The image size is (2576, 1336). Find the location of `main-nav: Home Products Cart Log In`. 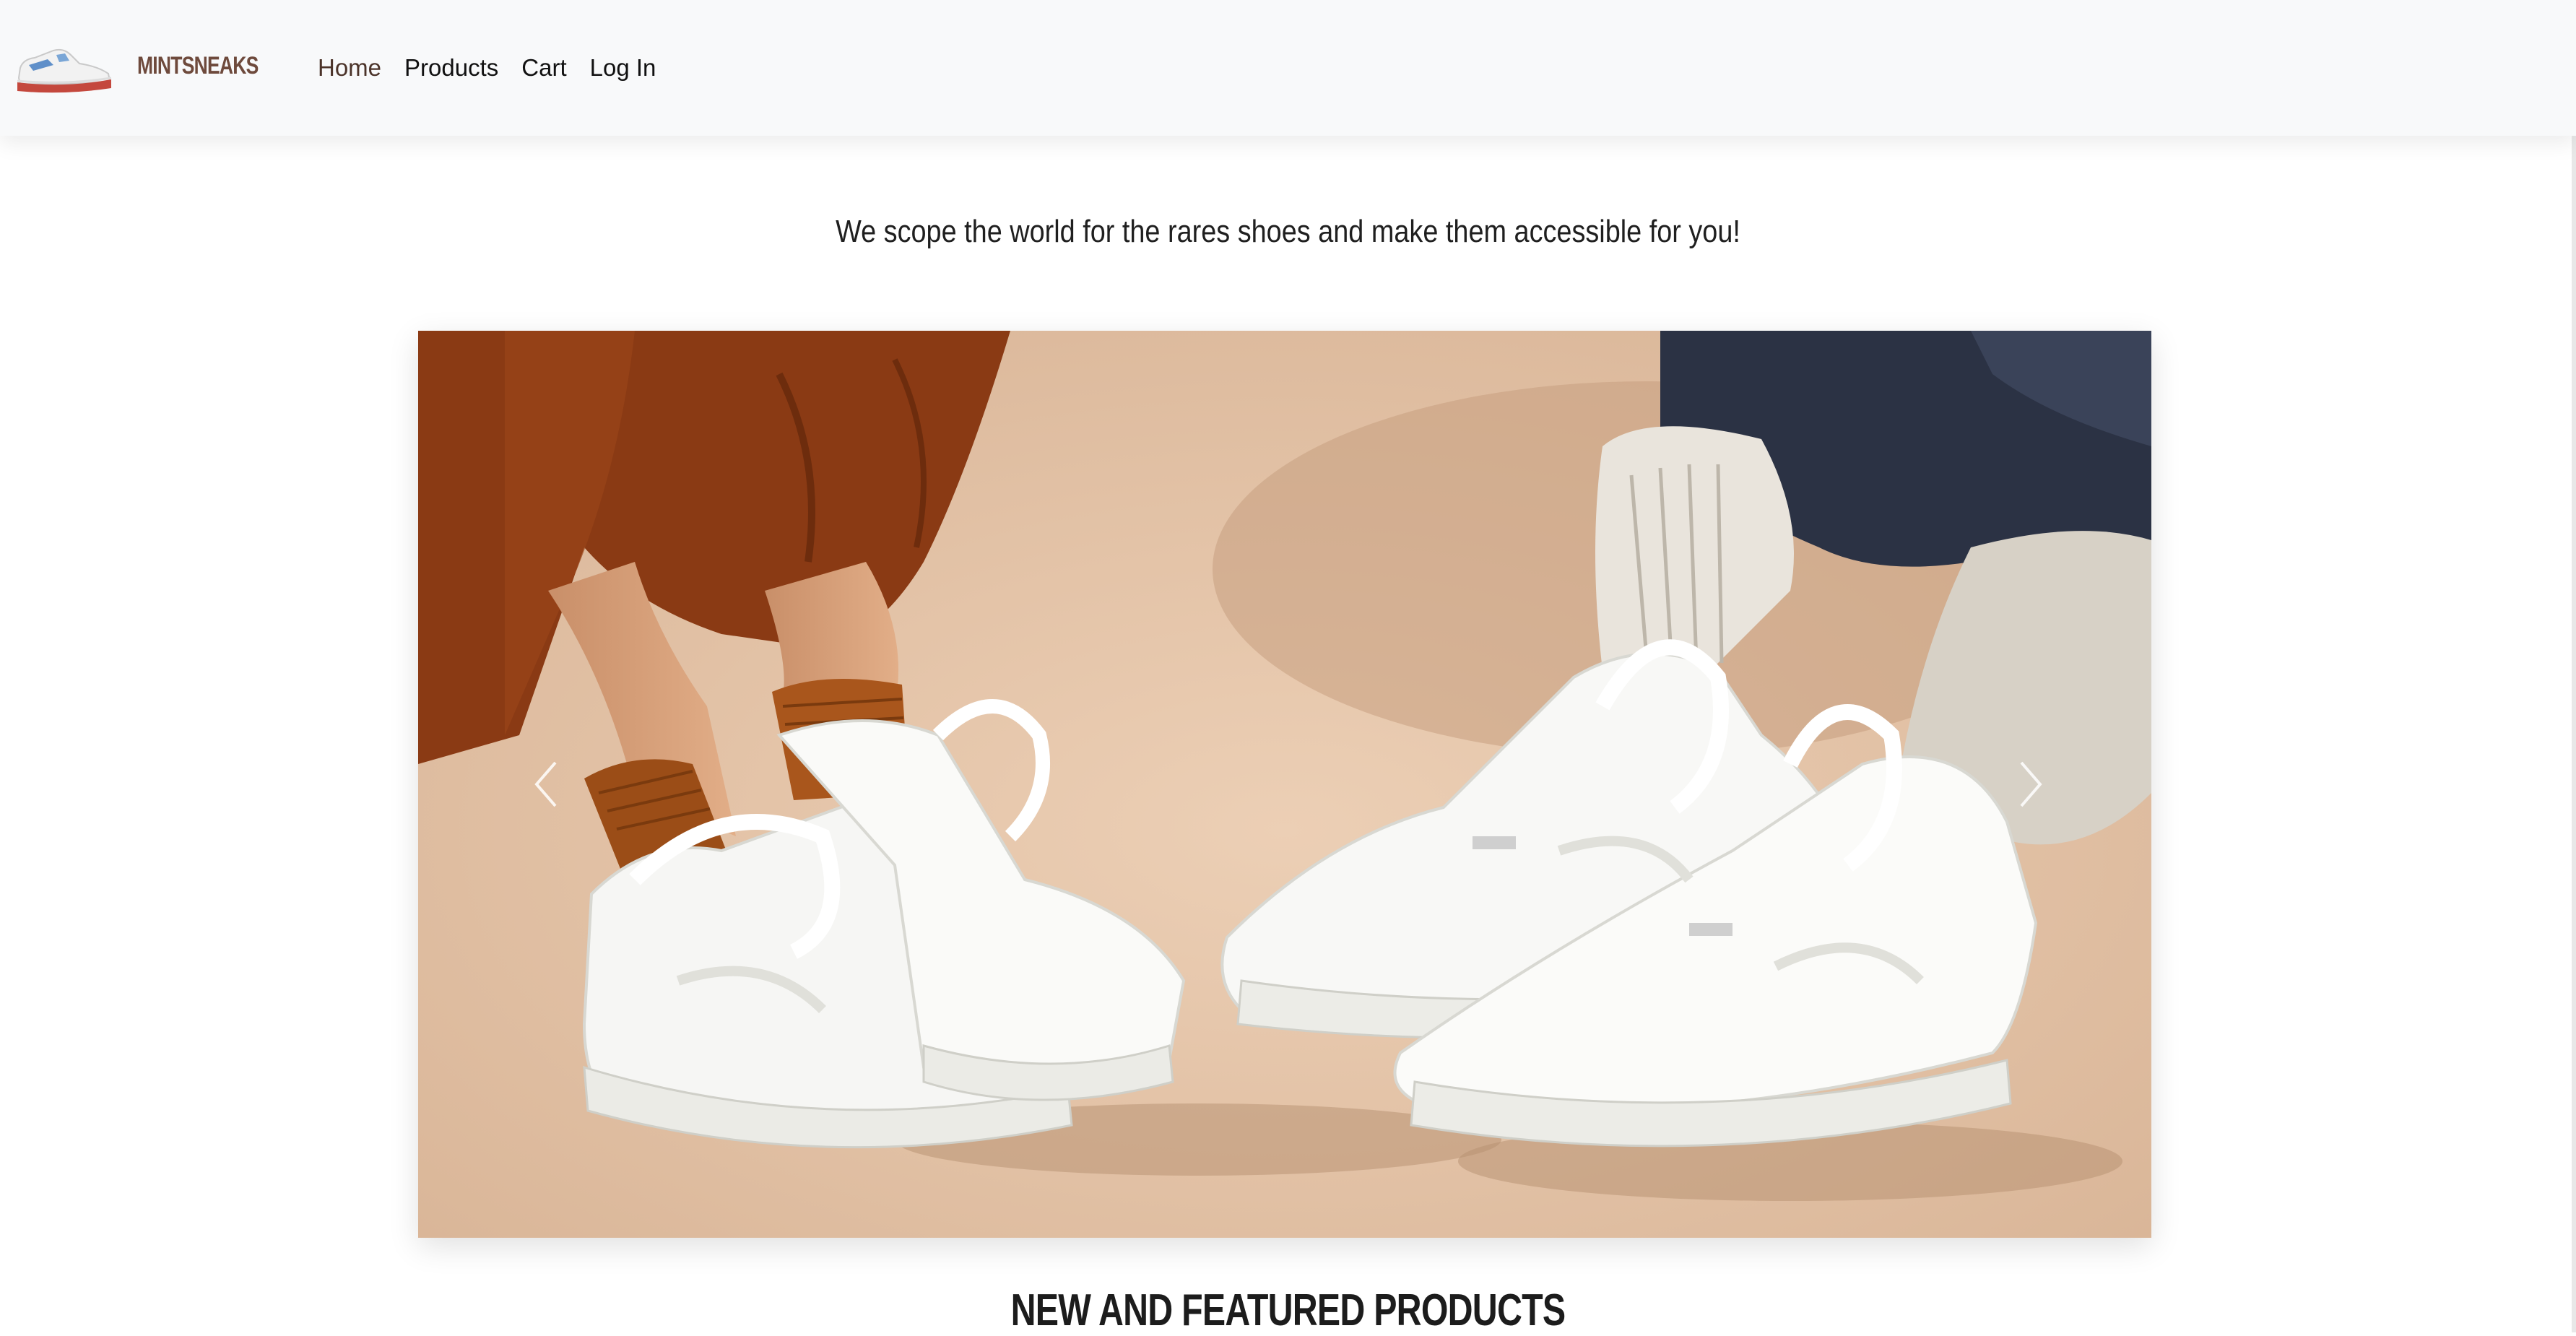

main-nav: Home Products Cart Log In is located at coordinates (487, 68).